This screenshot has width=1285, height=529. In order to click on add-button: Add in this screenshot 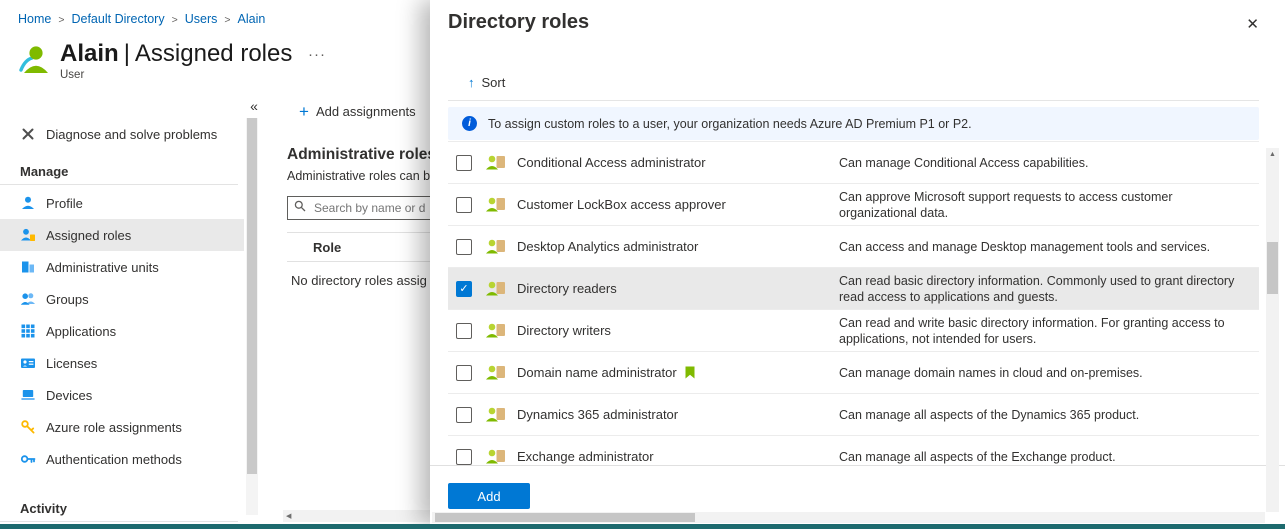, I will do `click(489, 496)`.